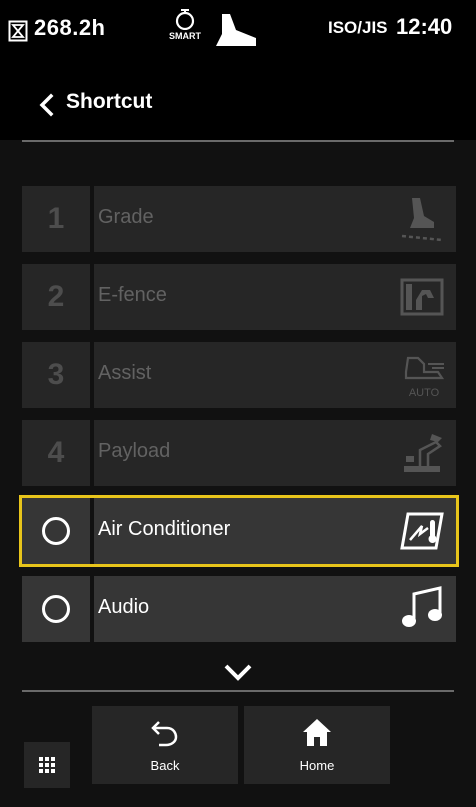 The height and width of the screenshot is (807, 476). Describe the element at coordinates (238, 691) in the screenshot. I see `footer-divider` at that location.